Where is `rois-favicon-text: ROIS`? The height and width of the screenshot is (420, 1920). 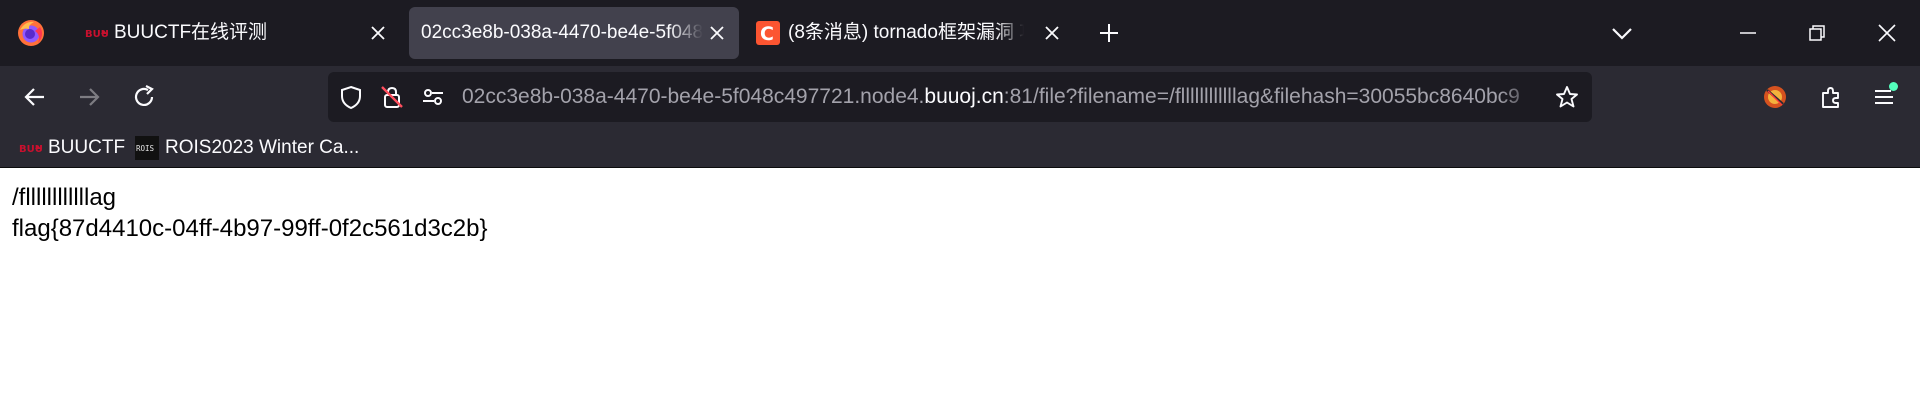
rois-favicon-text: ROIS is located at coordinates (145, 148).